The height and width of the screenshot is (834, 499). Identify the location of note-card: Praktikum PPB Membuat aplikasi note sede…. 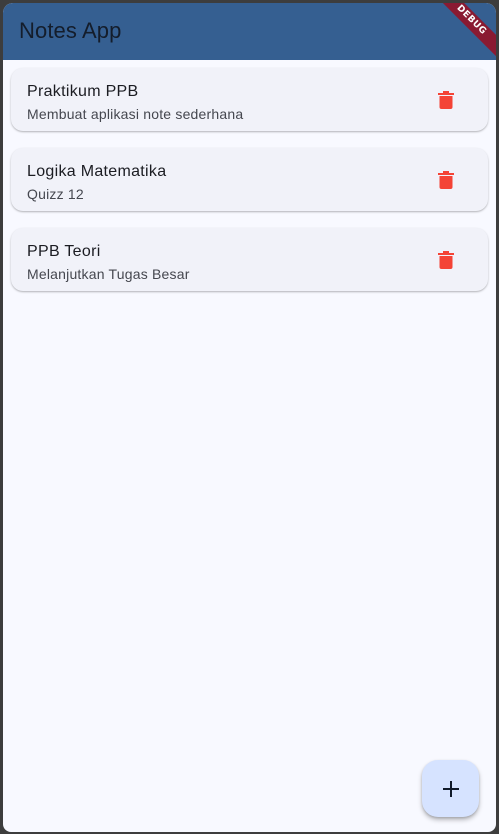
(249, 99).